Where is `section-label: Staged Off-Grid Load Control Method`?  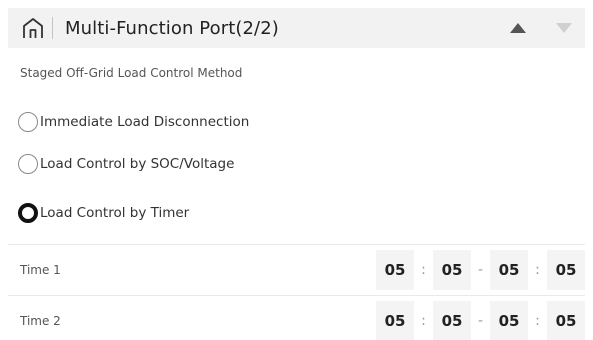
section-label: Staged Off-Grid Load Control Method is located at coordinates (131, 73).